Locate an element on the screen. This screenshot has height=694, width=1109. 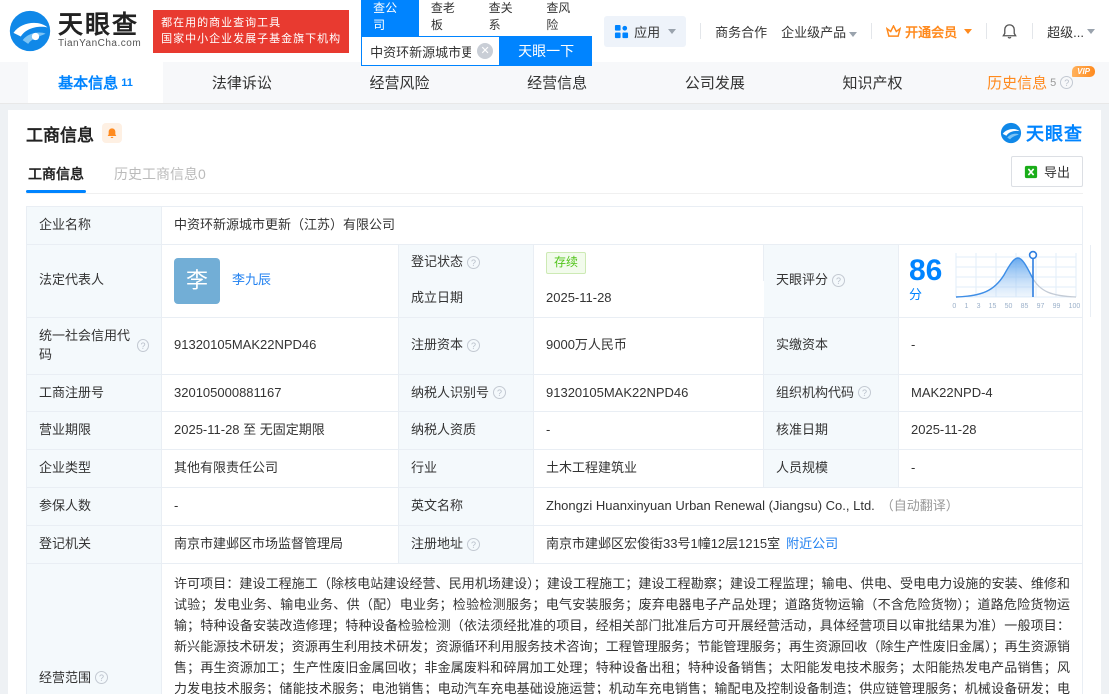
score-distribution-chart: 0 1 3 15 50 85 97 99 100 is located at coordinates (1016, 280).